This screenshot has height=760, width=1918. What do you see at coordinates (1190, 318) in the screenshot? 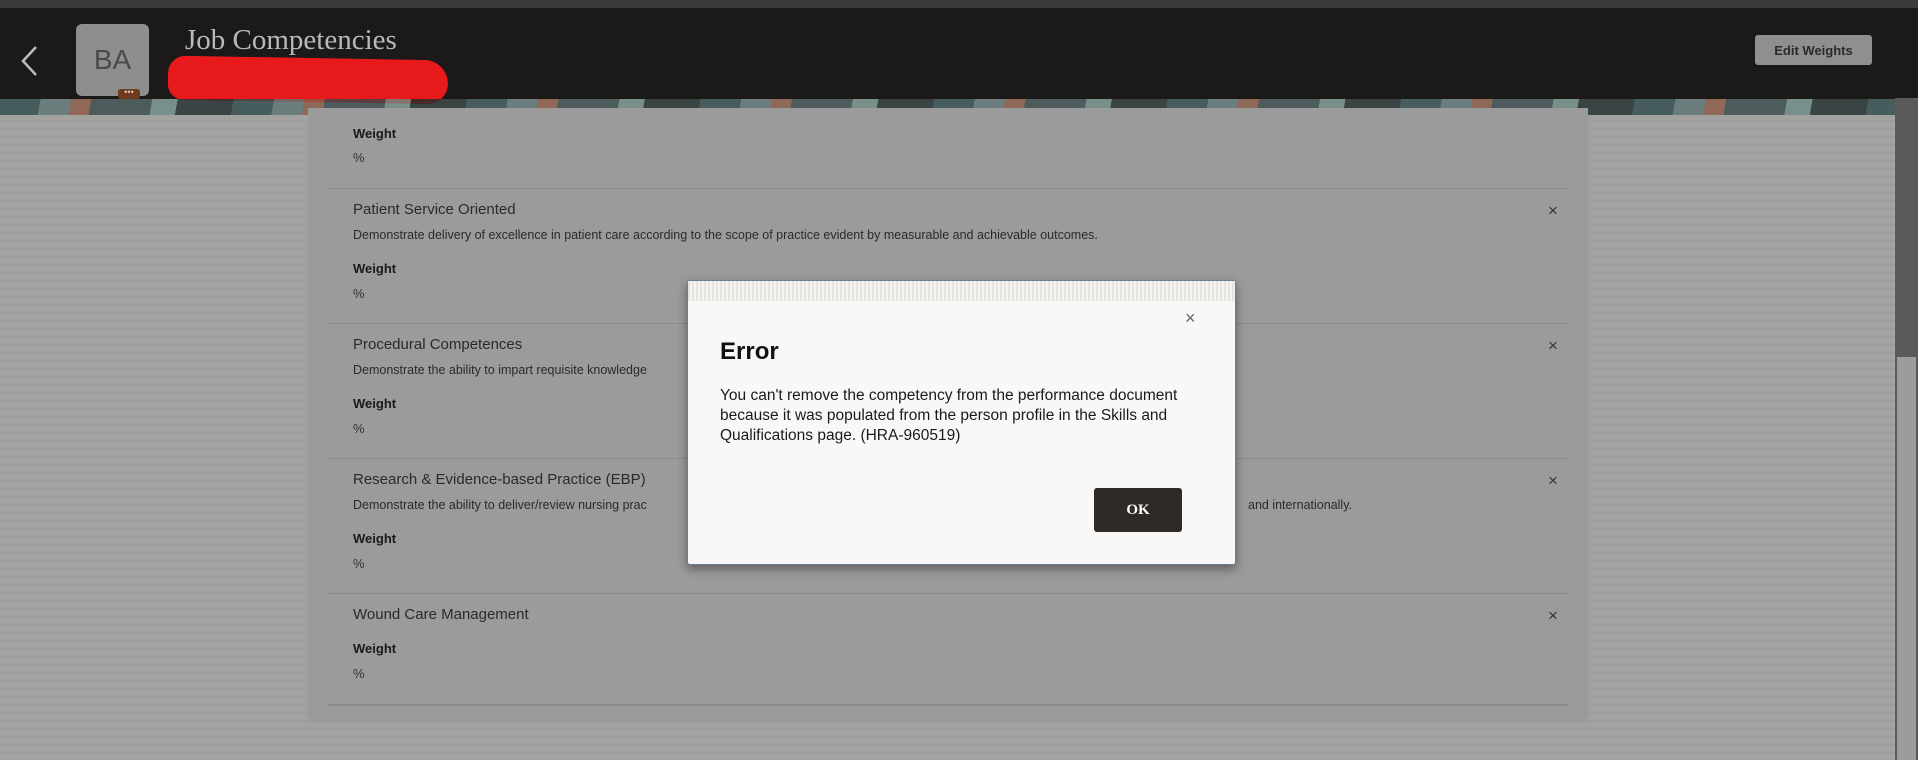
I see `close-icon: ×` at bounding box center [1190, 318].